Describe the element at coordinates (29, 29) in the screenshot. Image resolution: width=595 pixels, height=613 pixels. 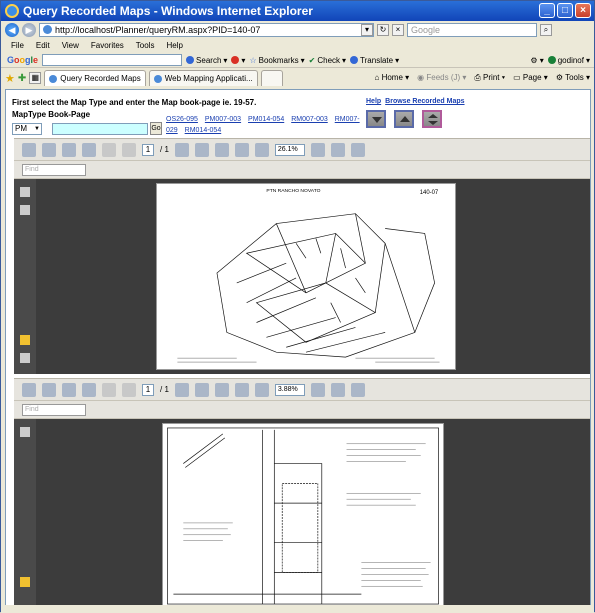
I see `forward-button: ▶` at that location.